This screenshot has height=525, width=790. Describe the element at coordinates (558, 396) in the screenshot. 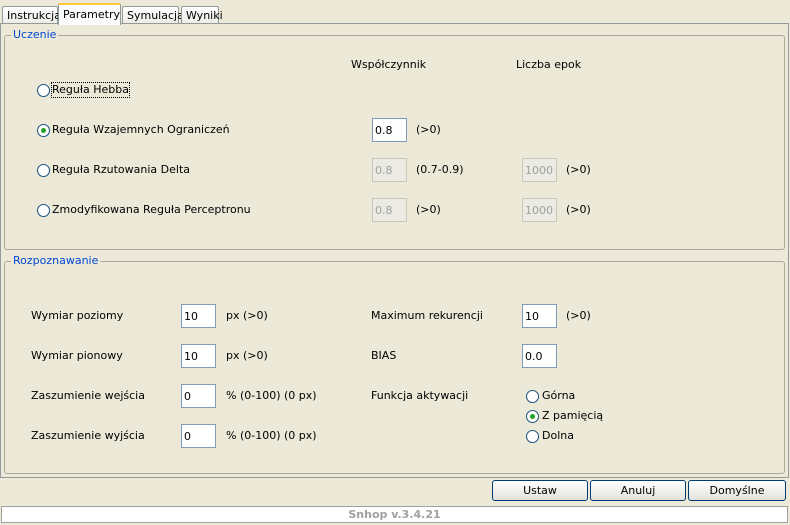

I see `activation-upper-label: Górna` at that location.